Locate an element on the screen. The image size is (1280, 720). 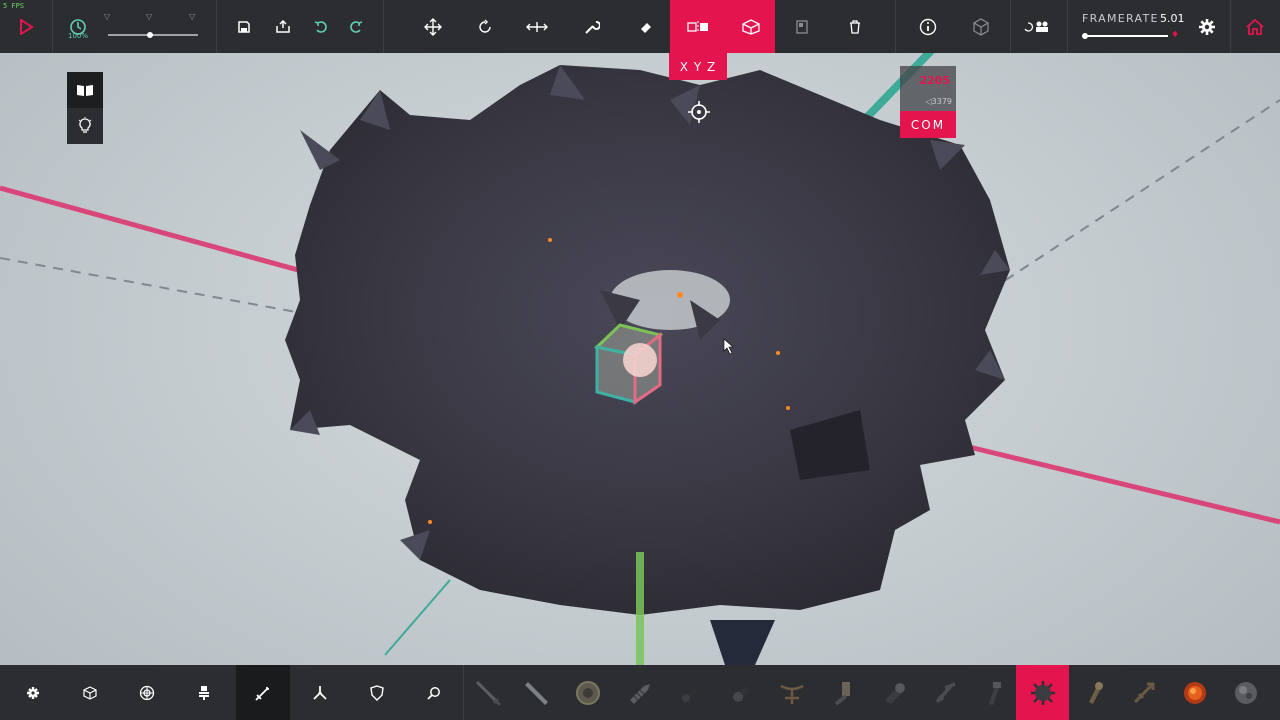
translate-icon is located at coordinates (433, 26).